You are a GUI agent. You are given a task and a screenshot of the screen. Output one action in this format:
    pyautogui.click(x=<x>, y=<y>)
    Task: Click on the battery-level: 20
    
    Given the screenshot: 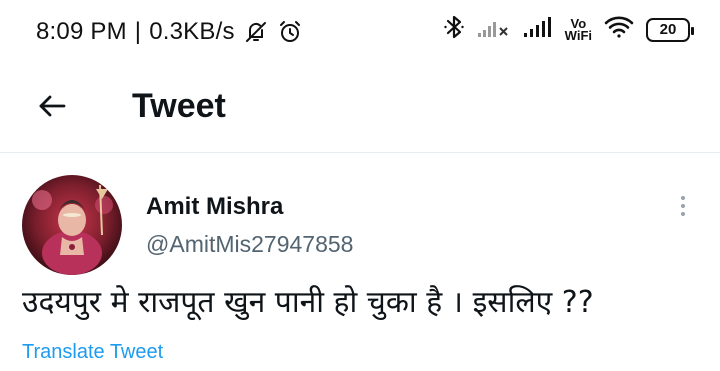 What is the action you would take?
    pyautogui.click(x=668, y=29)
    